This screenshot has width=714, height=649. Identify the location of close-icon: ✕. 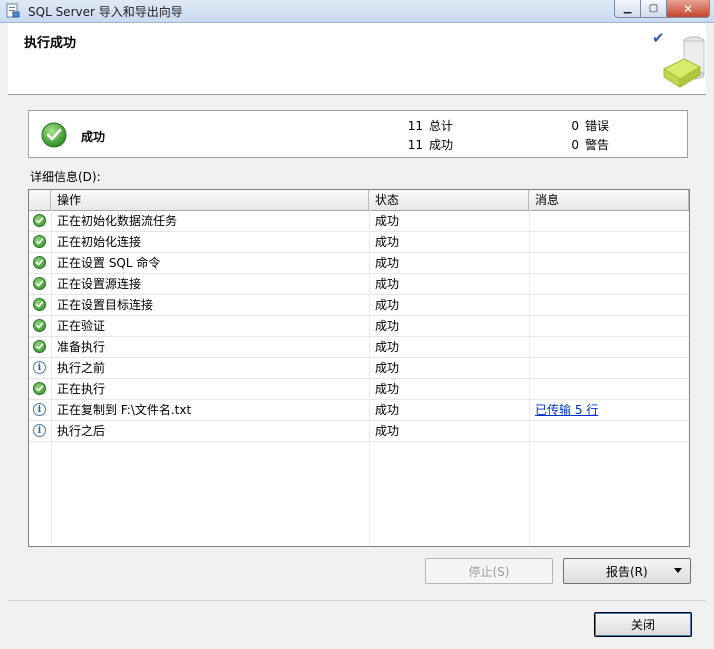
(688, 8).